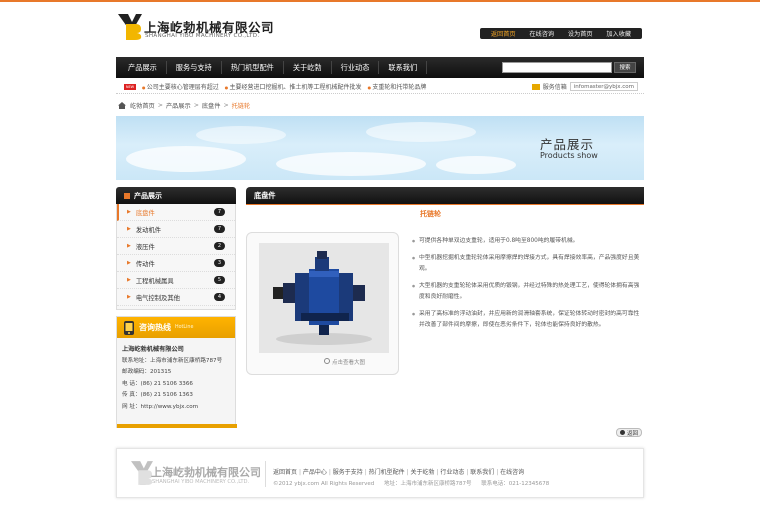 The width and height of the screenshot is (760, 510). I want to click on toplink-home: 返回首页, so click(503, 33).